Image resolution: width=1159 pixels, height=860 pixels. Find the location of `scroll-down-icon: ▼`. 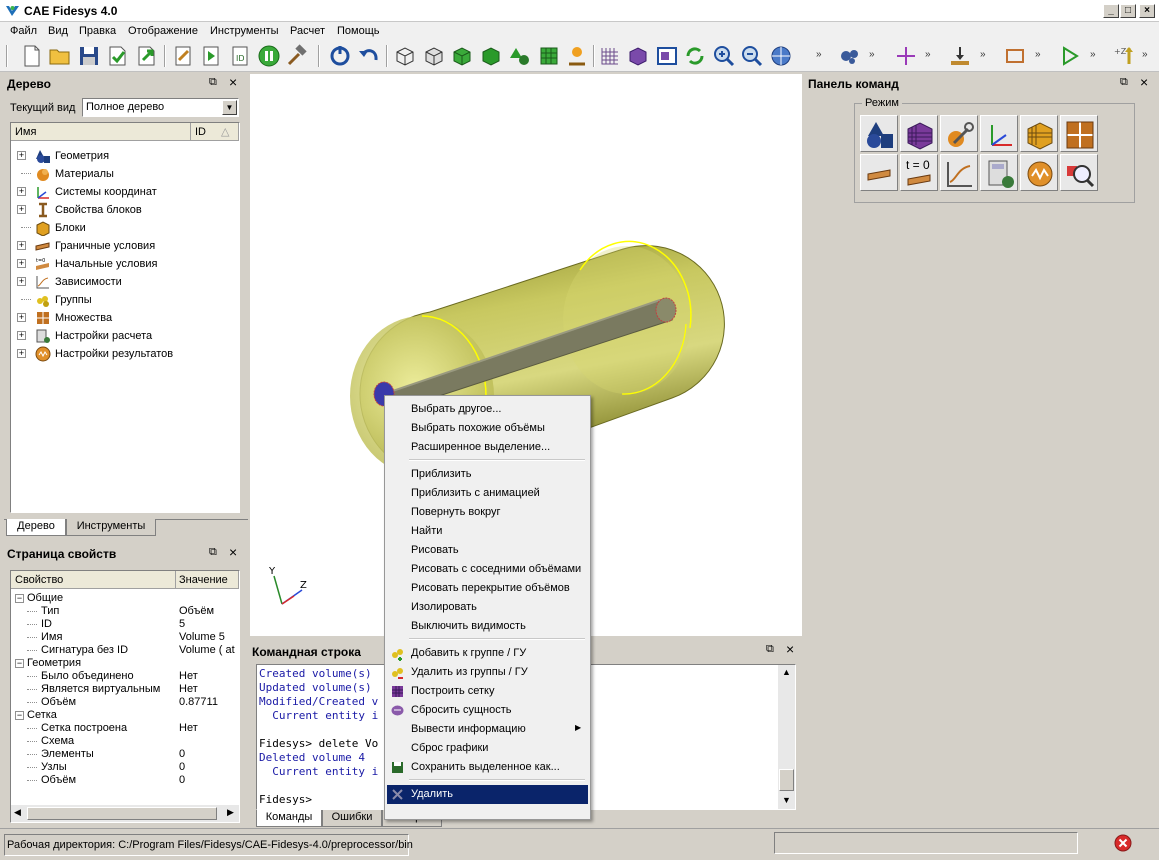

scroll-down-icon: ▼ is located at coordinates (786, 800).